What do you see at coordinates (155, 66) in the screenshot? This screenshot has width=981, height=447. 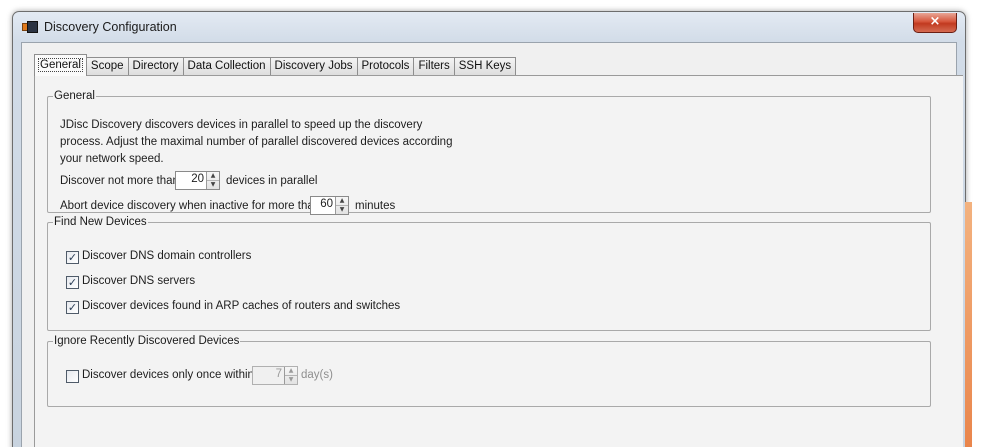 I see `tab-directory: Directory` at bounding box center [155, 66].